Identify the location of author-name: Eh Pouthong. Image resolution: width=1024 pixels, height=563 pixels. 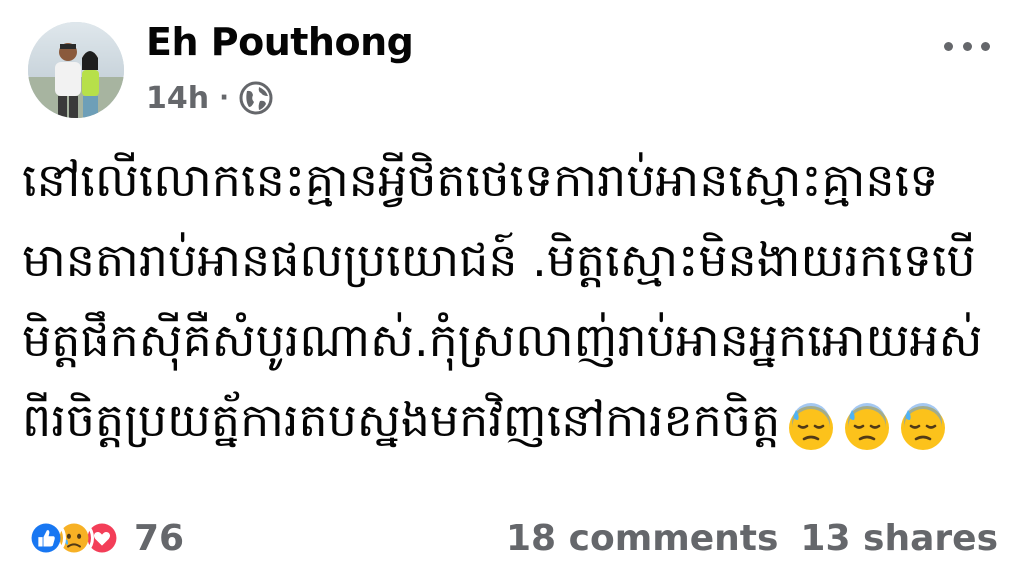
(280, 42).